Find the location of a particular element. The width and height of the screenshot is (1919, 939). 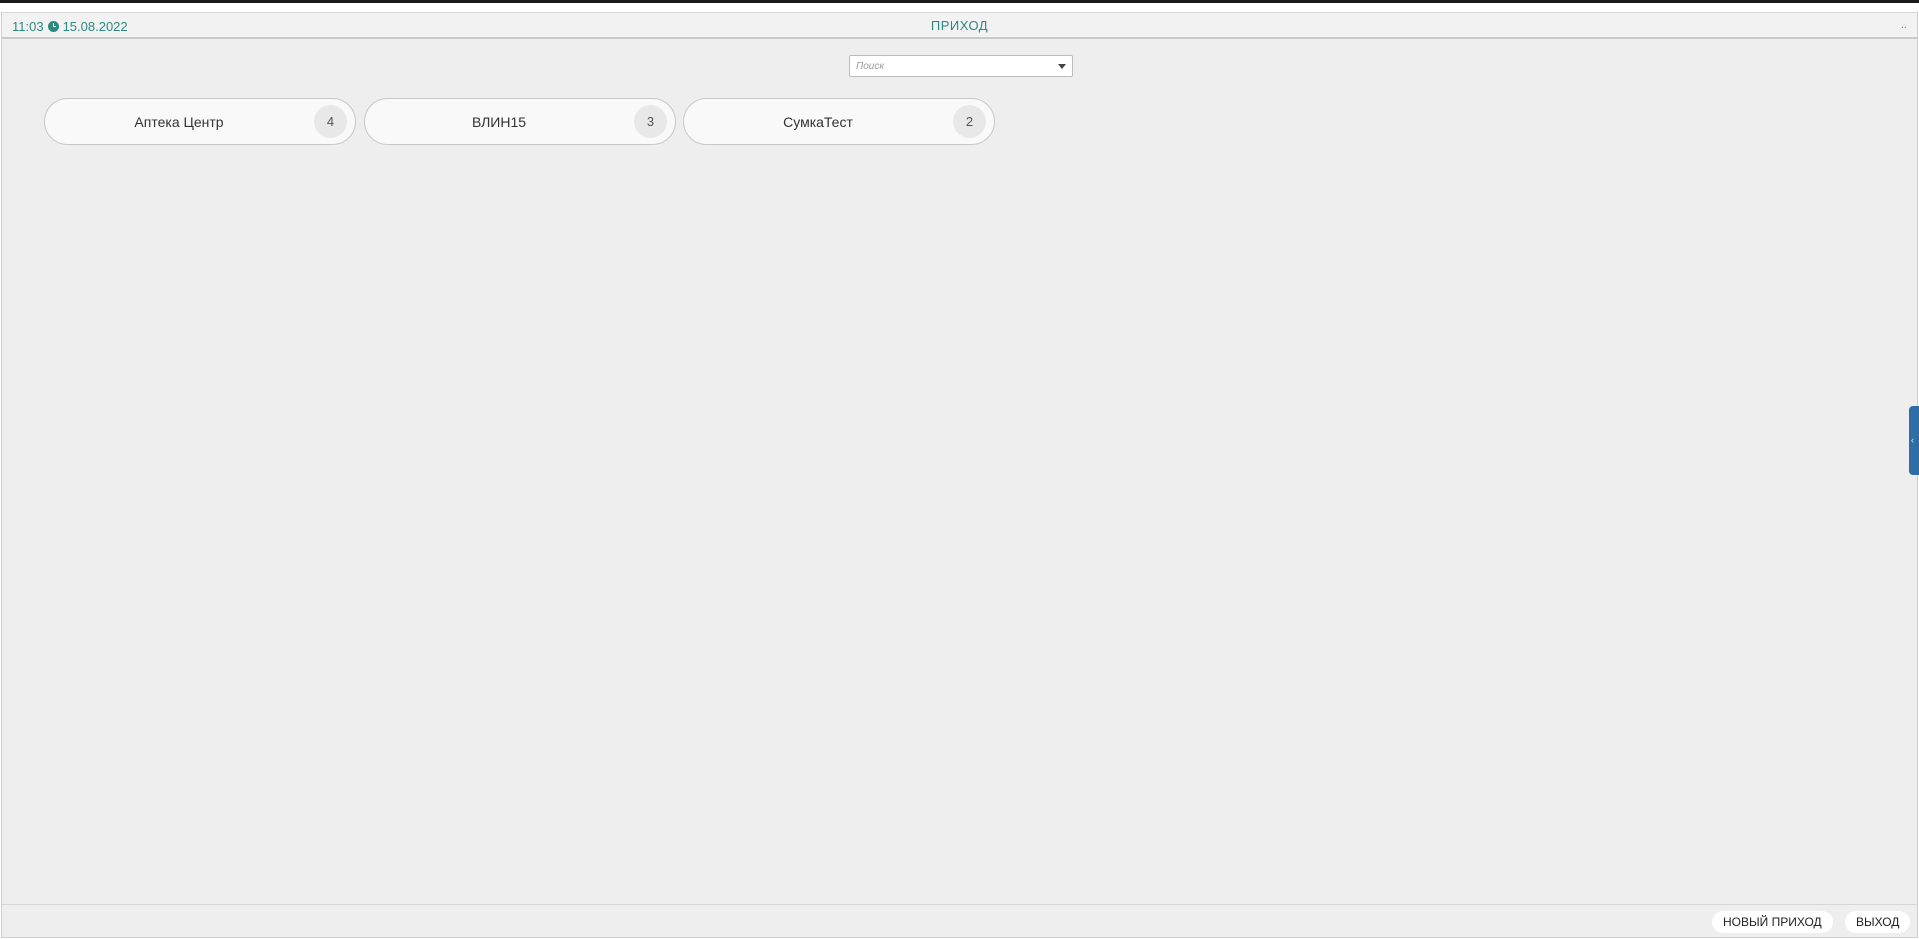

search-input is located at coordinates (951, 66).